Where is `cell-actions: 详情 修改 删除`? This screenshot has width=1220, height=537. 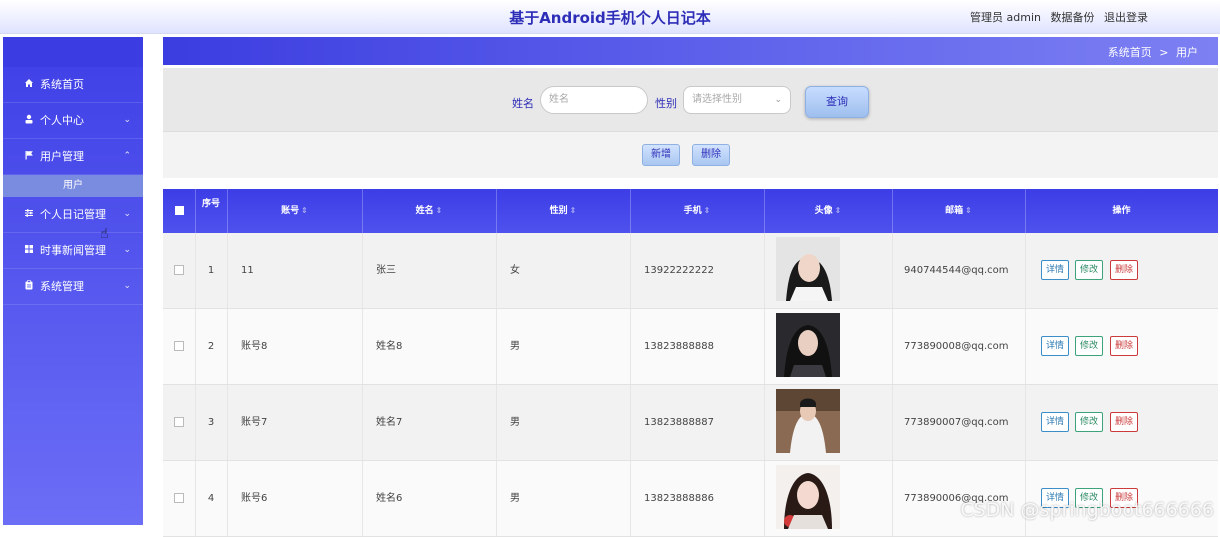 cell-actions: 详情 修改 删除 is located at coordinates (1121, 346).